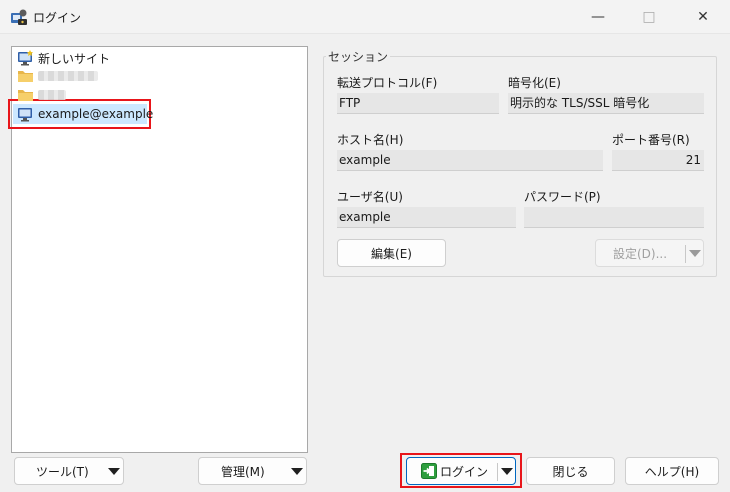 This screenshot has height=492, width=730. Describe the element at coordinates (658, 160) in the screenshot. I see `port-input: 21` at that location.